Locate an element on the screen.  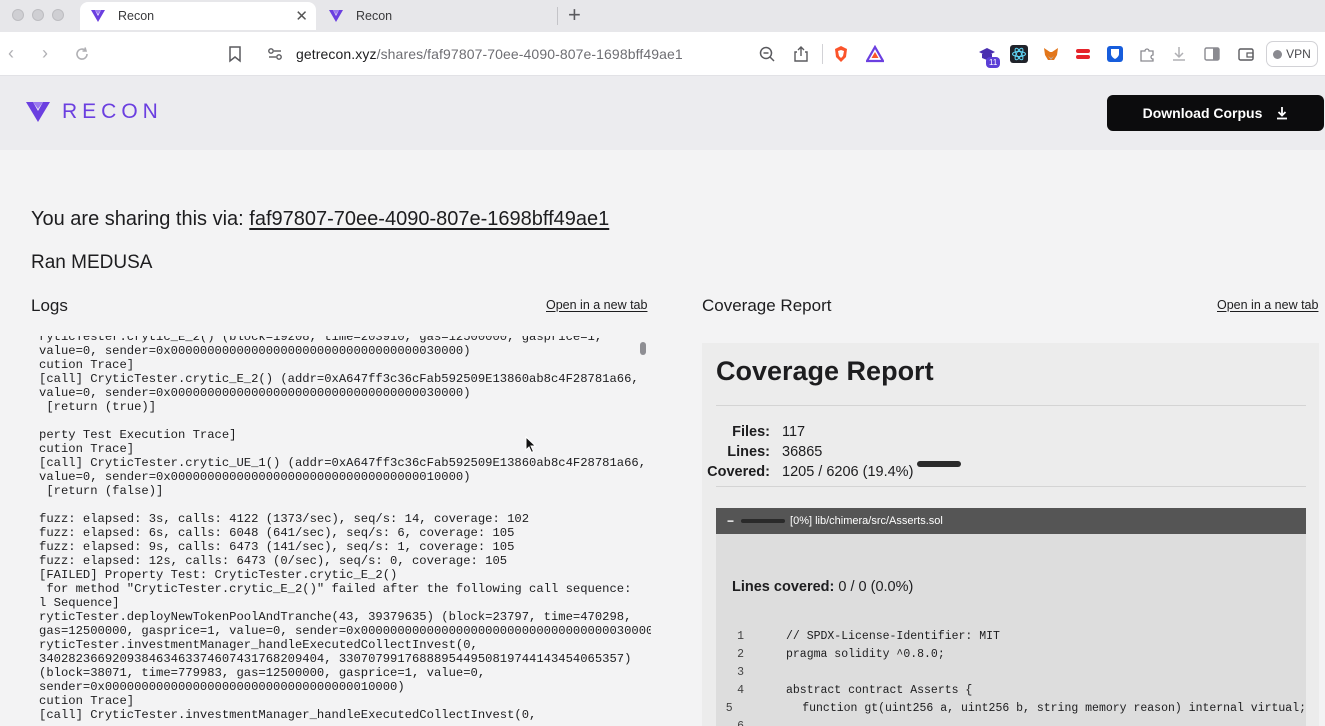
coverage-open-new-tab-link: Open in a new tab is located at coordinates (1267, 305).